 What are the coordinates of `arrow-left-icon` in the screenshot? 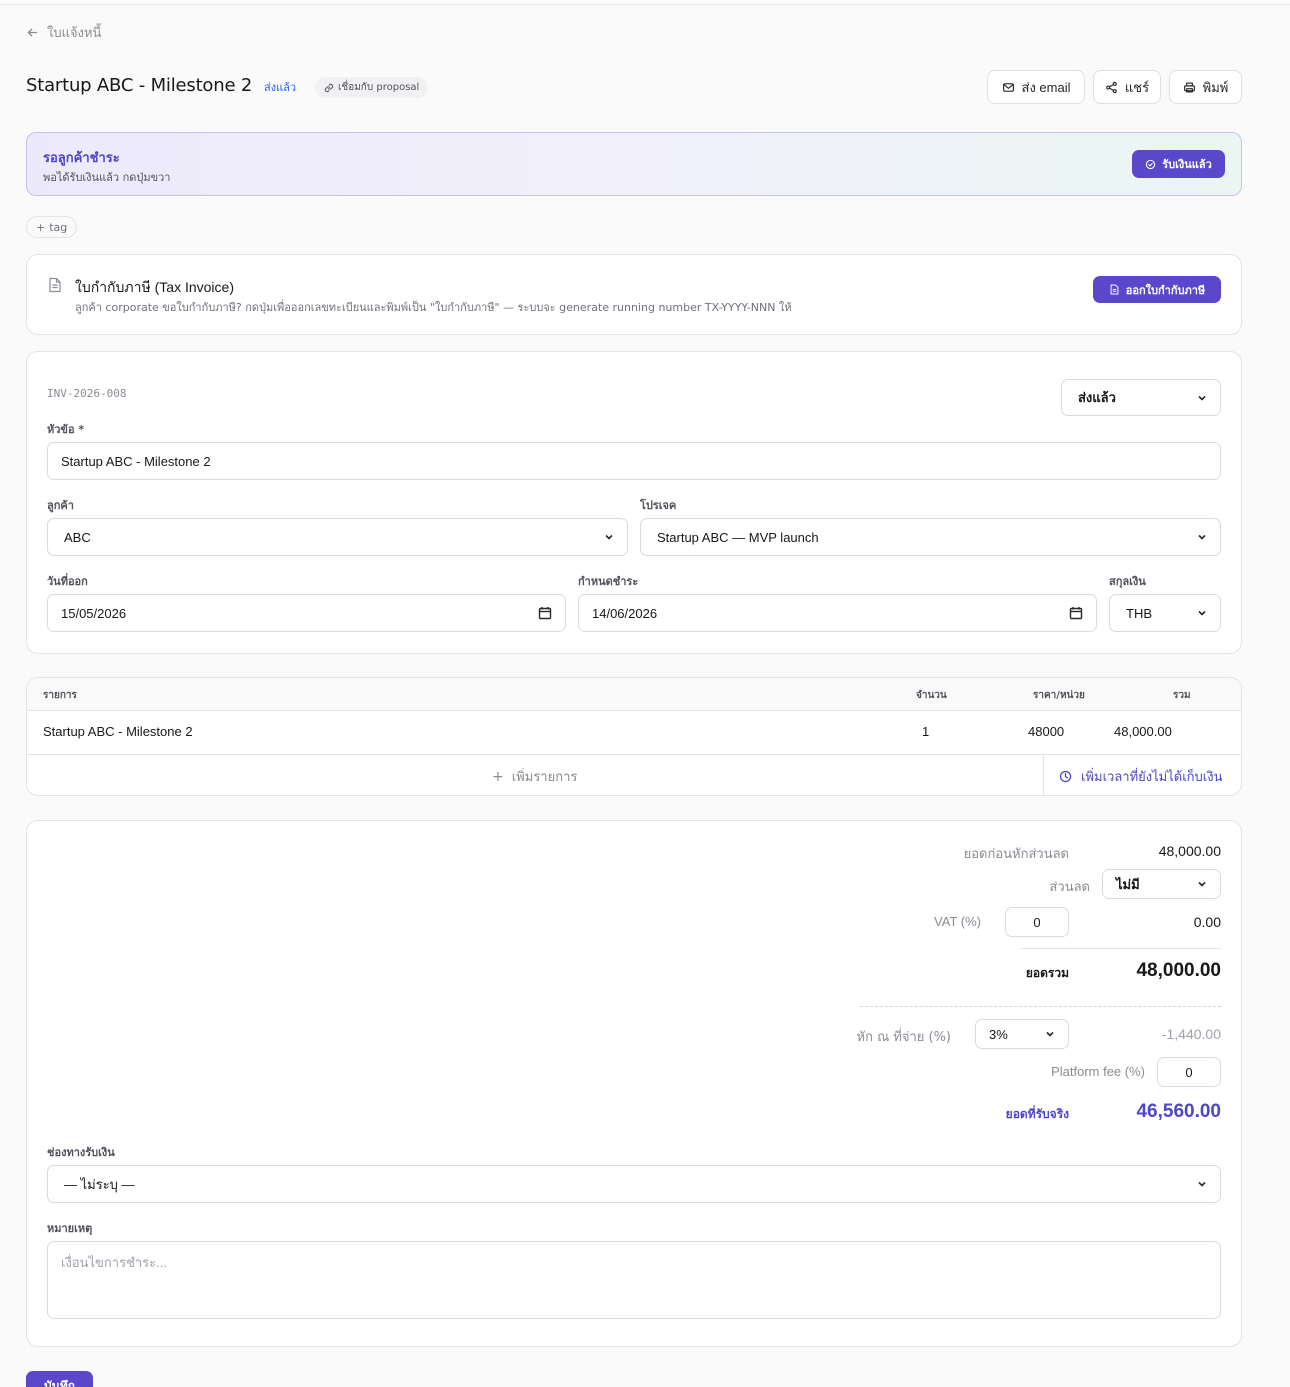 It's located at (32, 32).